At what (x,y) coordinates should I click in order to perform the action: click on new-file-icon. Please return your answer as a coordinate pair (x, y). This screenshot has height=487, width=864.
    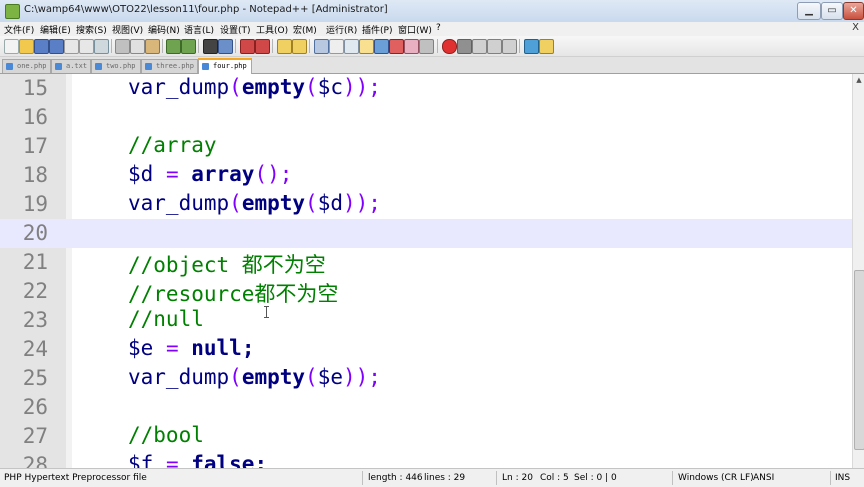
    Looking at the image, I should click on (11, 46).